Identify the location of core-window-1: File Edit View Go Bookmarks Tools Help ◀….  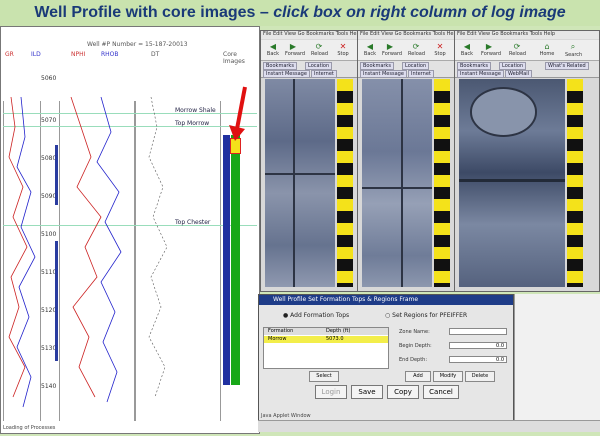
(309, 161).